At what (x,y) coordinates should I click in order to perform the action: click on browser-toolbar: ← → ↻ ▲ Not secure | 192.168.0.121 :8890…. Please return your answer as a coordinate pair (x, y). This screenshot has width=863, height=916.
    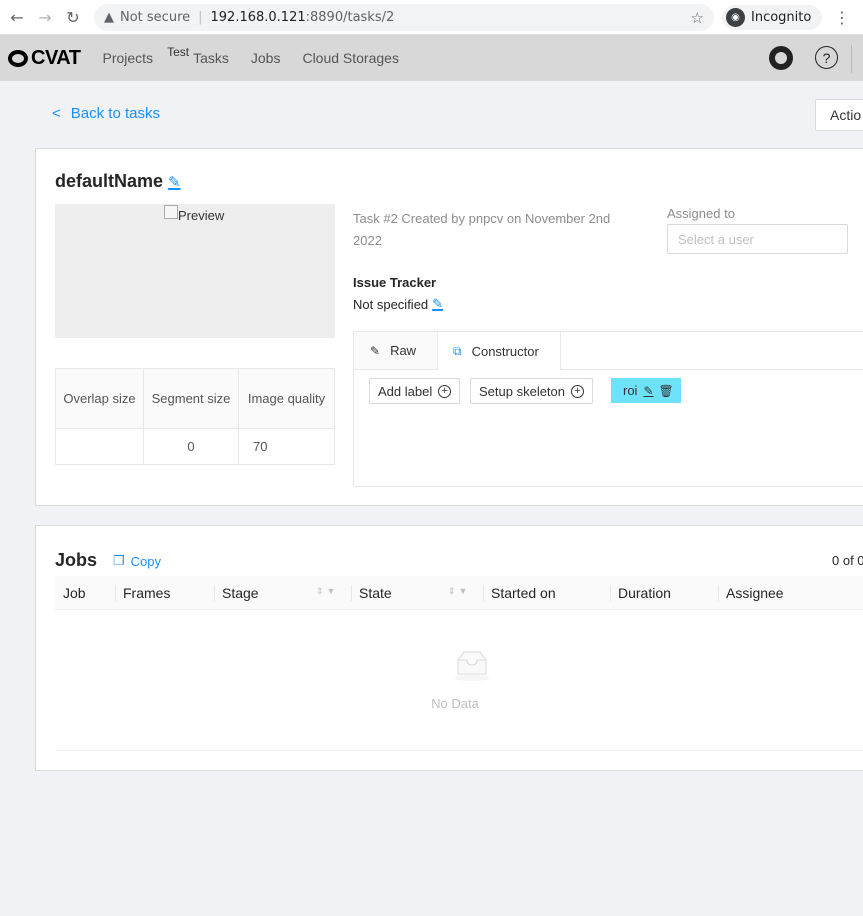
    Looking at the image, I should click on (431, 17).